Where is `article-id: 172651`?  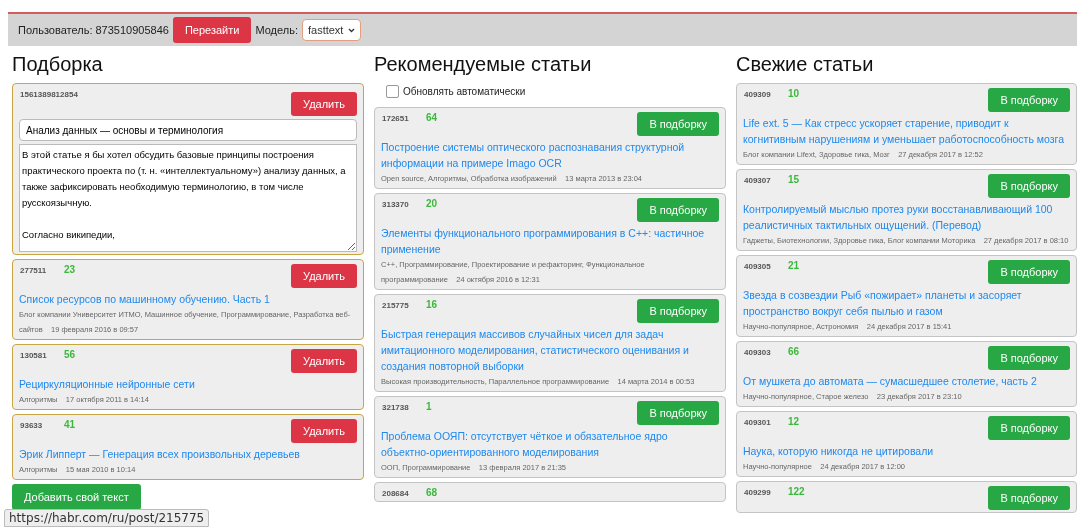
article-id: 172651 is located at coordinates (396, 118).